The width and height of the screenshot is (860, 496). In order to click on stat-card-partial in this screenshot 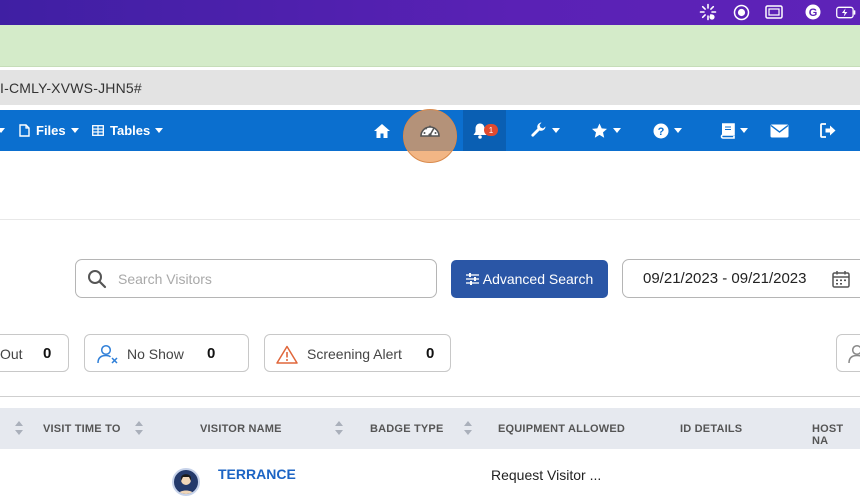, I will do `click(848, 353)`.